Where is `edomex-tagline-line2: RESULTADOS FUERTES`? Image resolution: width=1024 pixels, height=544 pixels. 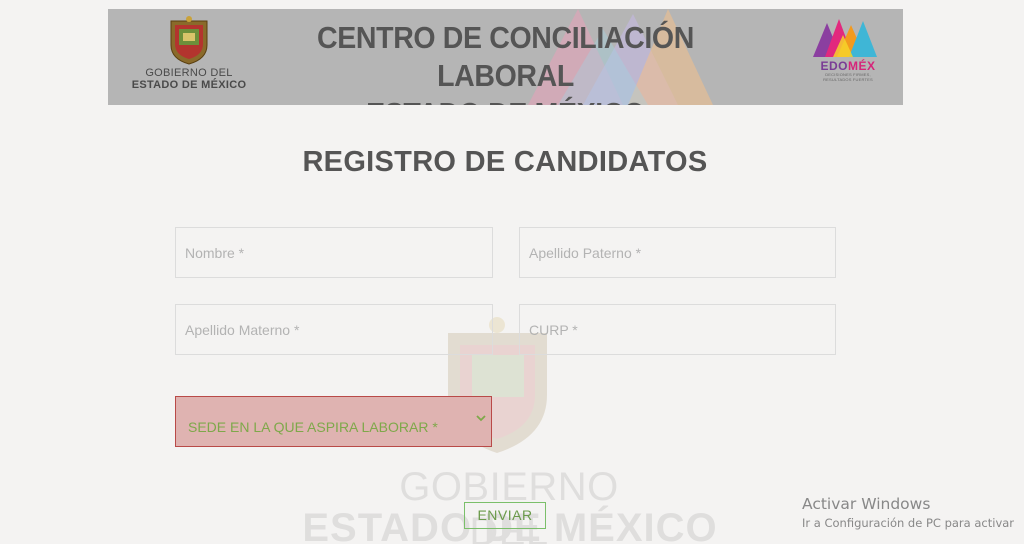
edomex-tagline-line2: RESULTADOS FUERTES is located at coordinates (848, 79).